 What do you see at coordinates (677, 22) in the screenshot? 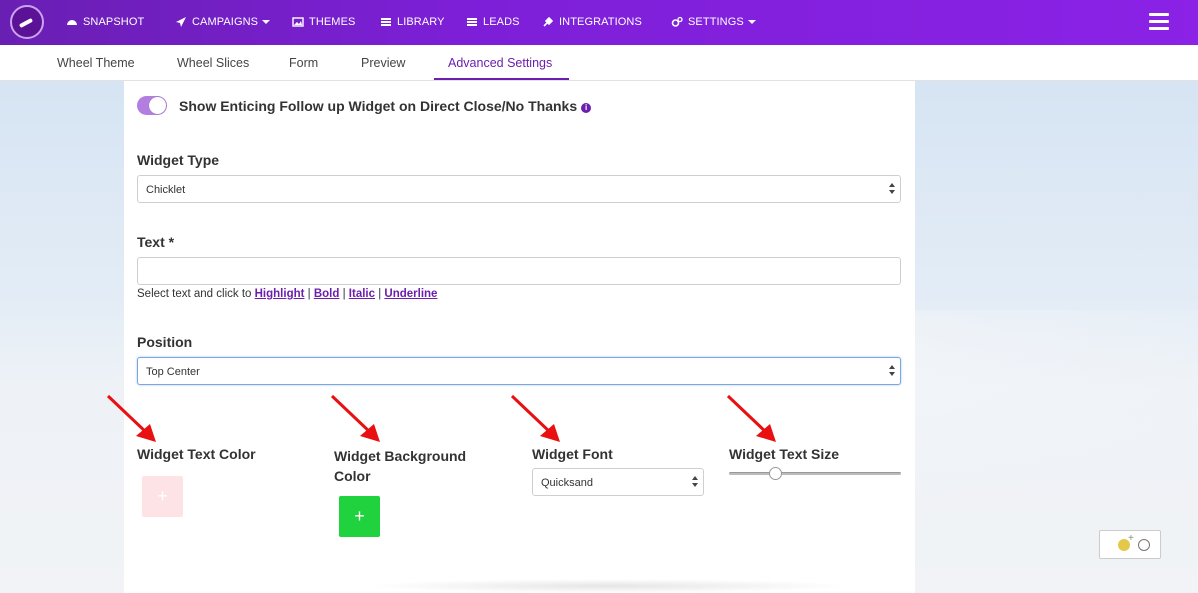
I see `gears-icon` at bounding box center [677, 22].